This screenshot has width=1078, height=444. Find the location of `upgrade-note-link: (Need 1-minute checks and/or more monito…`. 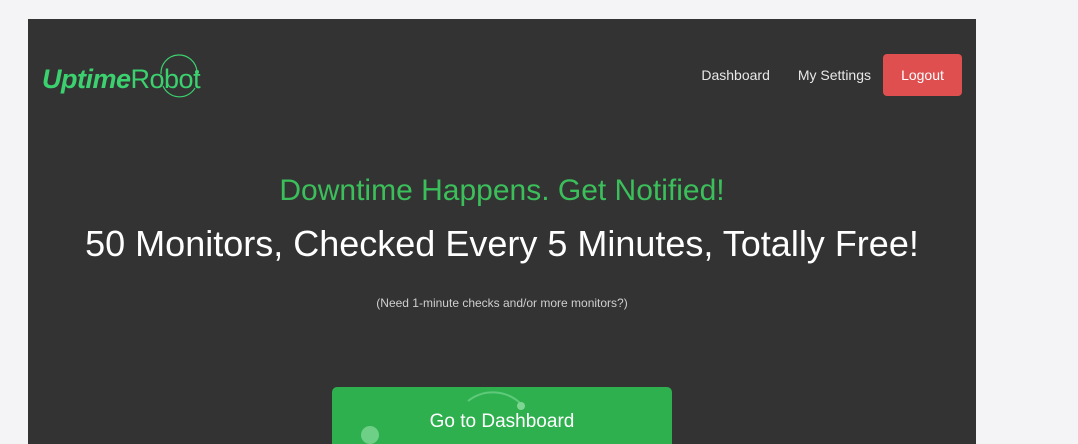

upgrade-note-link: (Need 1-minute checks and/or more monito… is located at coordinates (502, 303).